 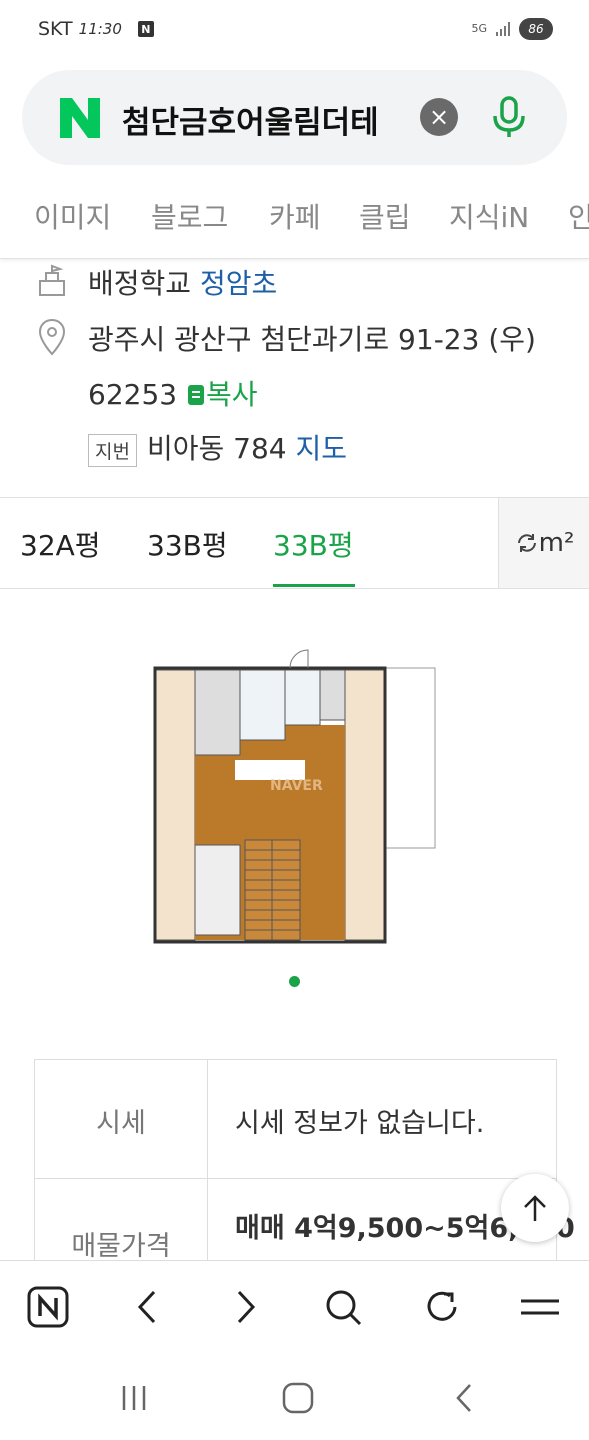 I want to click on recents-icon, so click(x=134, y=1398).